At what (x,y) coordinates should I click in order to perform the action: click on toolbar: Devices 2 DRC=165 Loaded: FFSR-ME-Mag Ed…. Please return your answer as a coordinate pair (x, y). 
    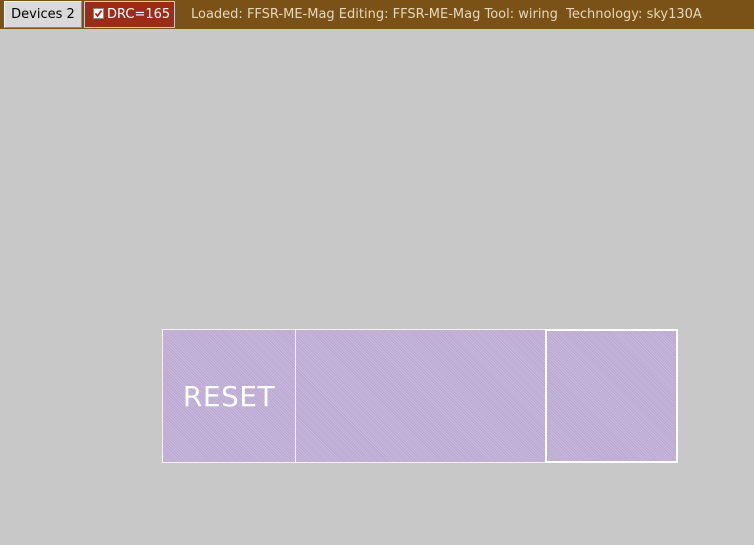
    Looking at the image, I should click on (377, 14).